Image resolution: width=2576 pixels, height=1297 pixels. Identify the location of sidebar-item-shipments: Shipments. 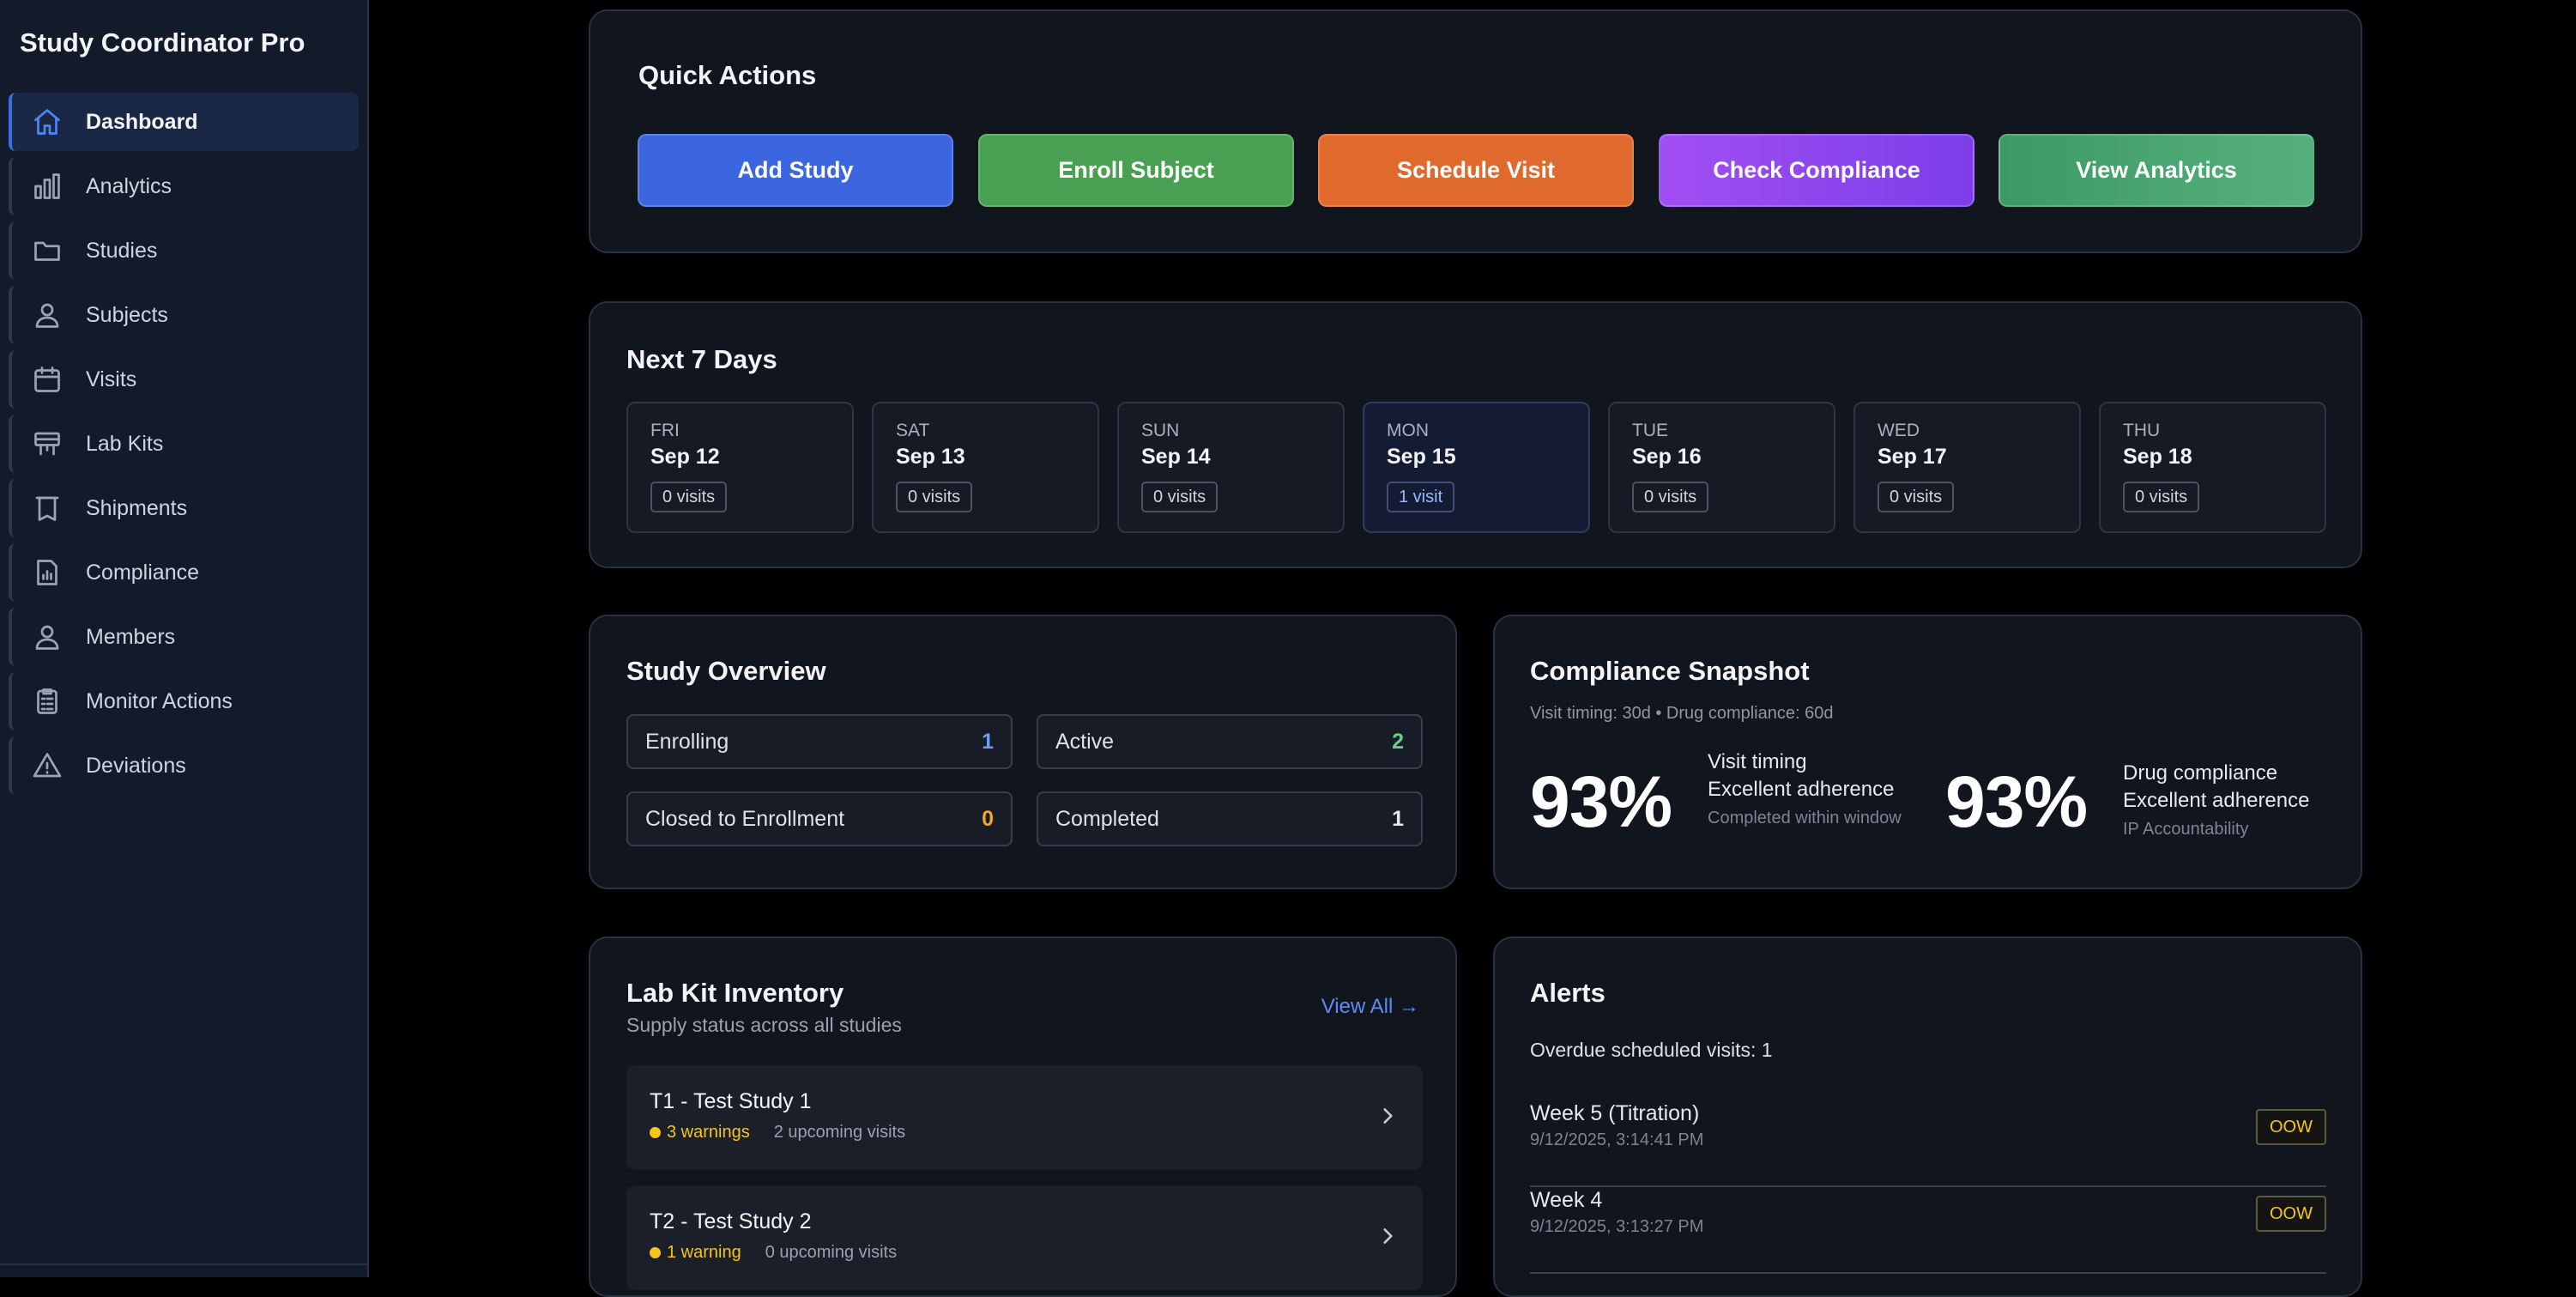
(184, 508).